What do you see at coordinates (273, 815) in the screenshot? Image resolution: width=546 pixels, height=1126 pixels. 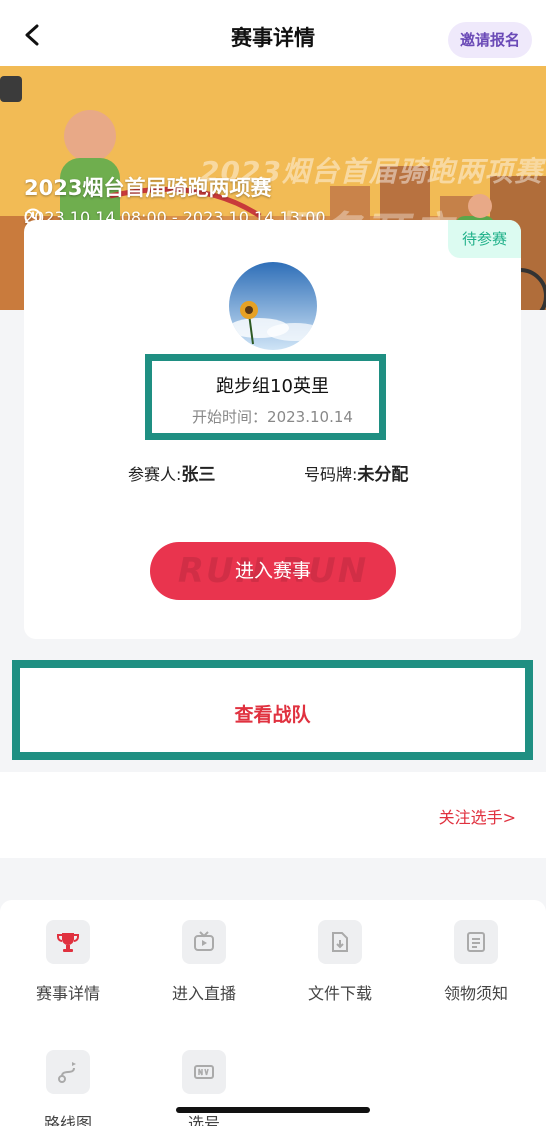 I see `follow-section: 关注选手>` at bounding box center [273, 815].